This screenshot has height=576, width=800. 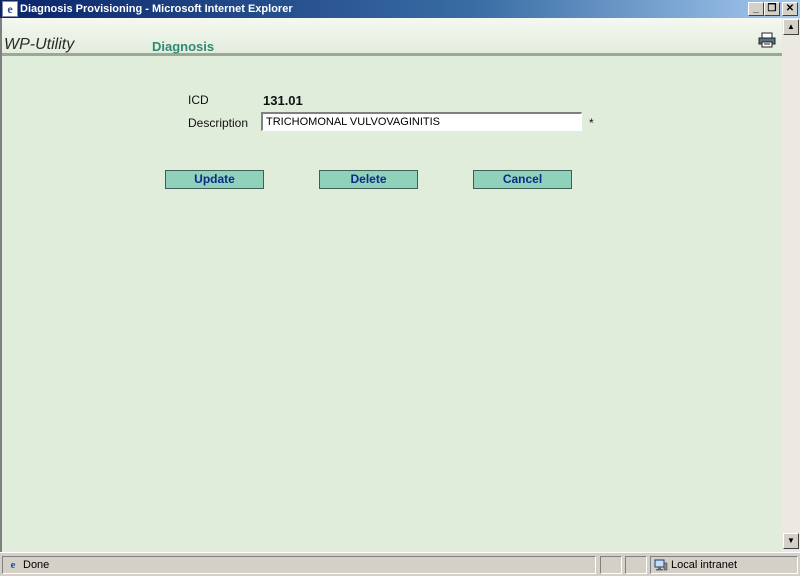 I want to click on status-pane-zone: Local intranet, so click(x=724, y=565).